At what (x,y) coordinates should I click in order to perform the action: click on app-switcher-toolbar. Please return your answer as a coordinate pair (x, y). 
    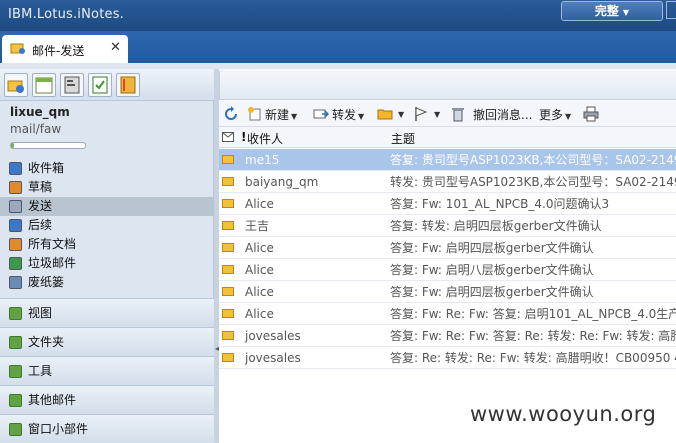
    Looking at the image, I should click on (107, 85).